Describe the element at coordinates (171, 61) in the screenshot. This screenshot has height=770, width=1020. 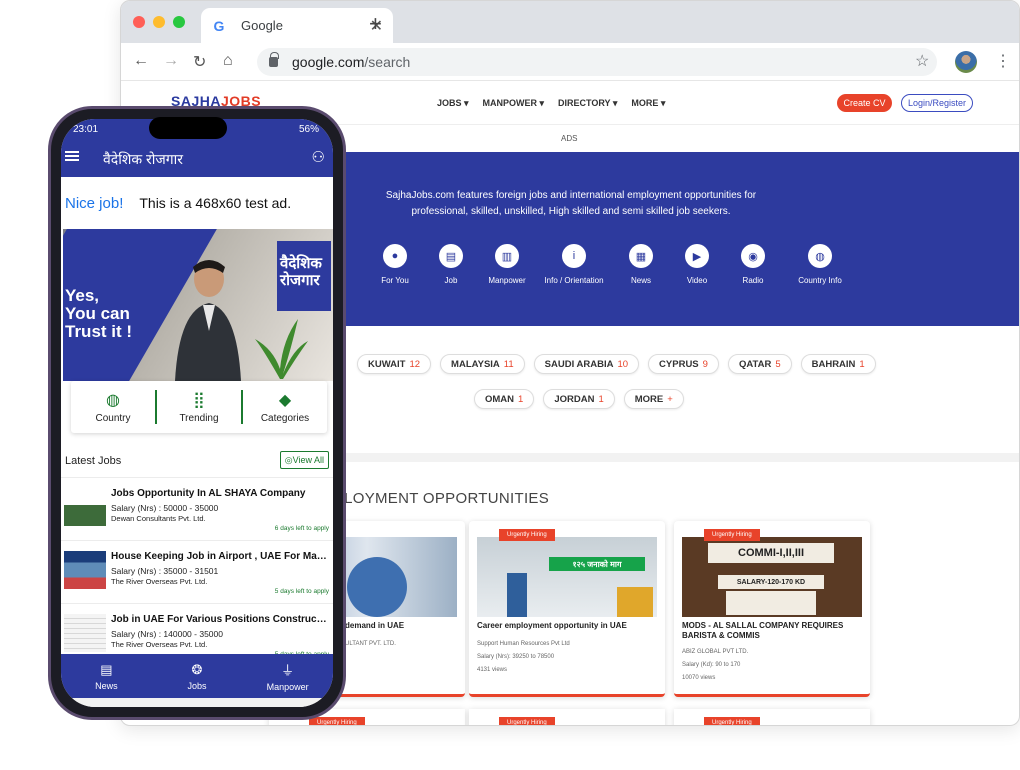
I see `forward-arrow-icon: →` at that location.